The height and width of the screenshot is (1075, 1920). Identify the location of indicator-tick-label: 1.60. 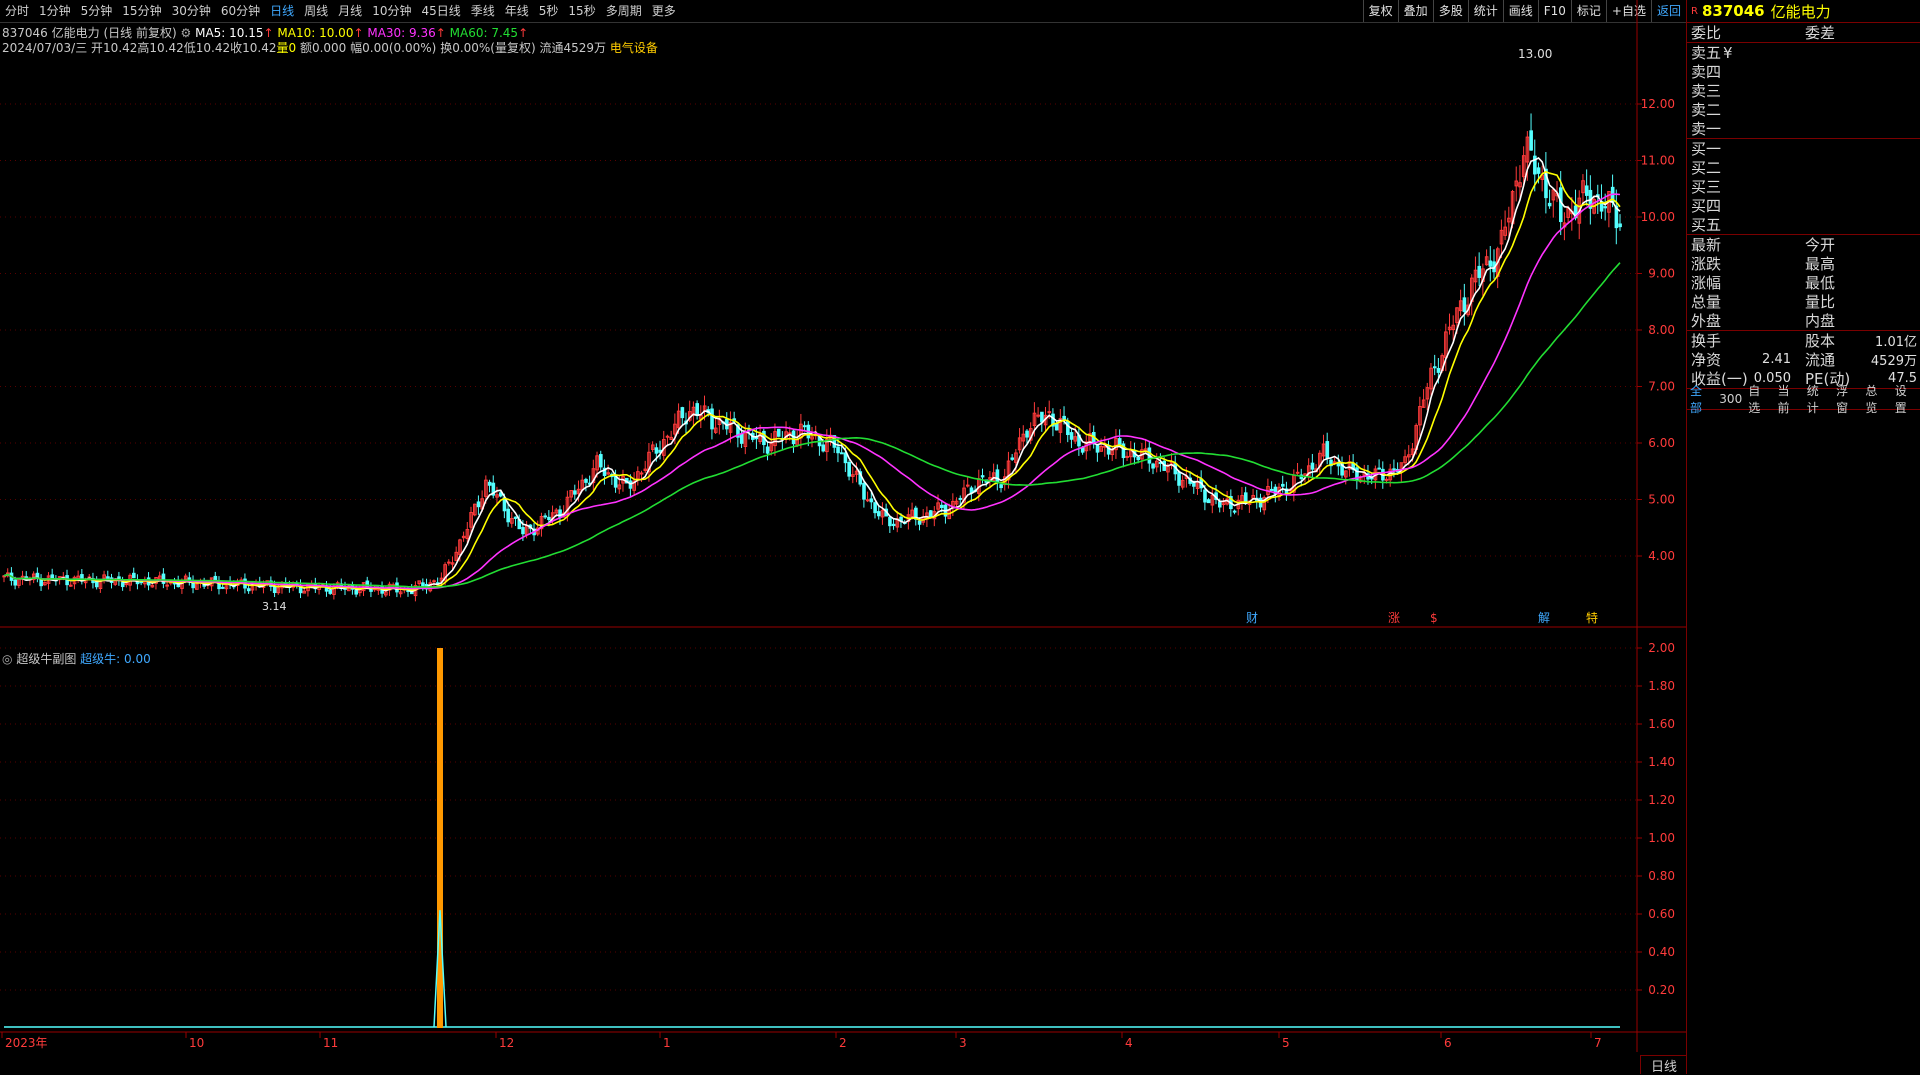
(1661, 724).